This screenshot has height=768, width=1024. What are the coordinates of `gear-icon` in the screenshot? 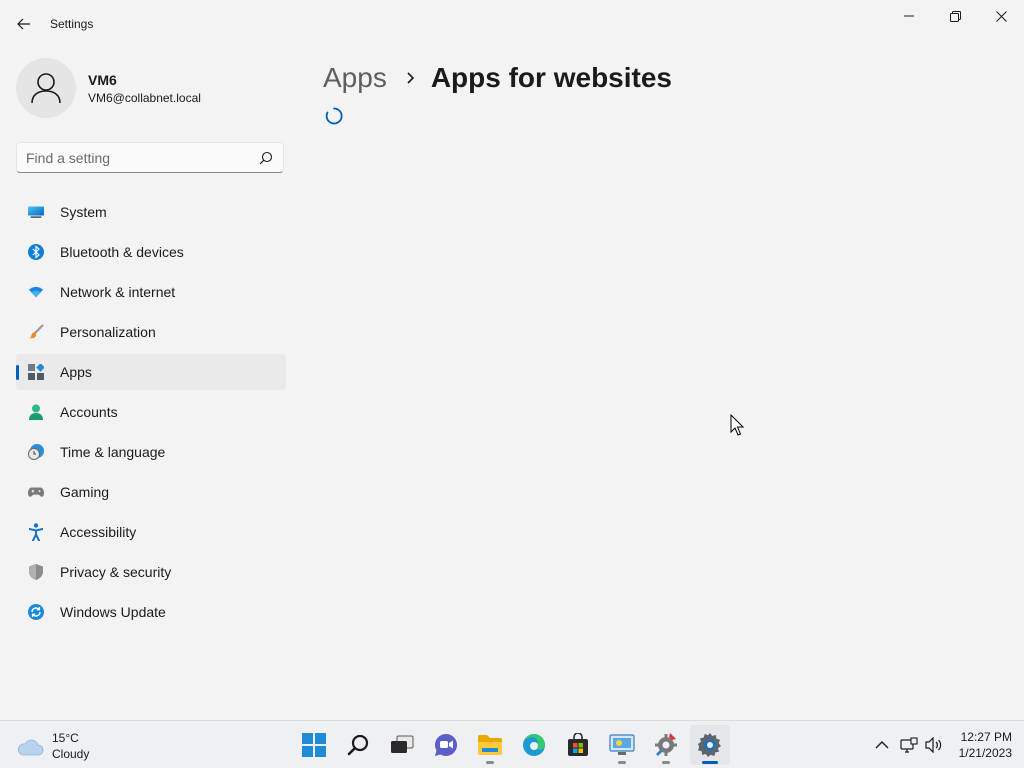 It's located at (709, 745).